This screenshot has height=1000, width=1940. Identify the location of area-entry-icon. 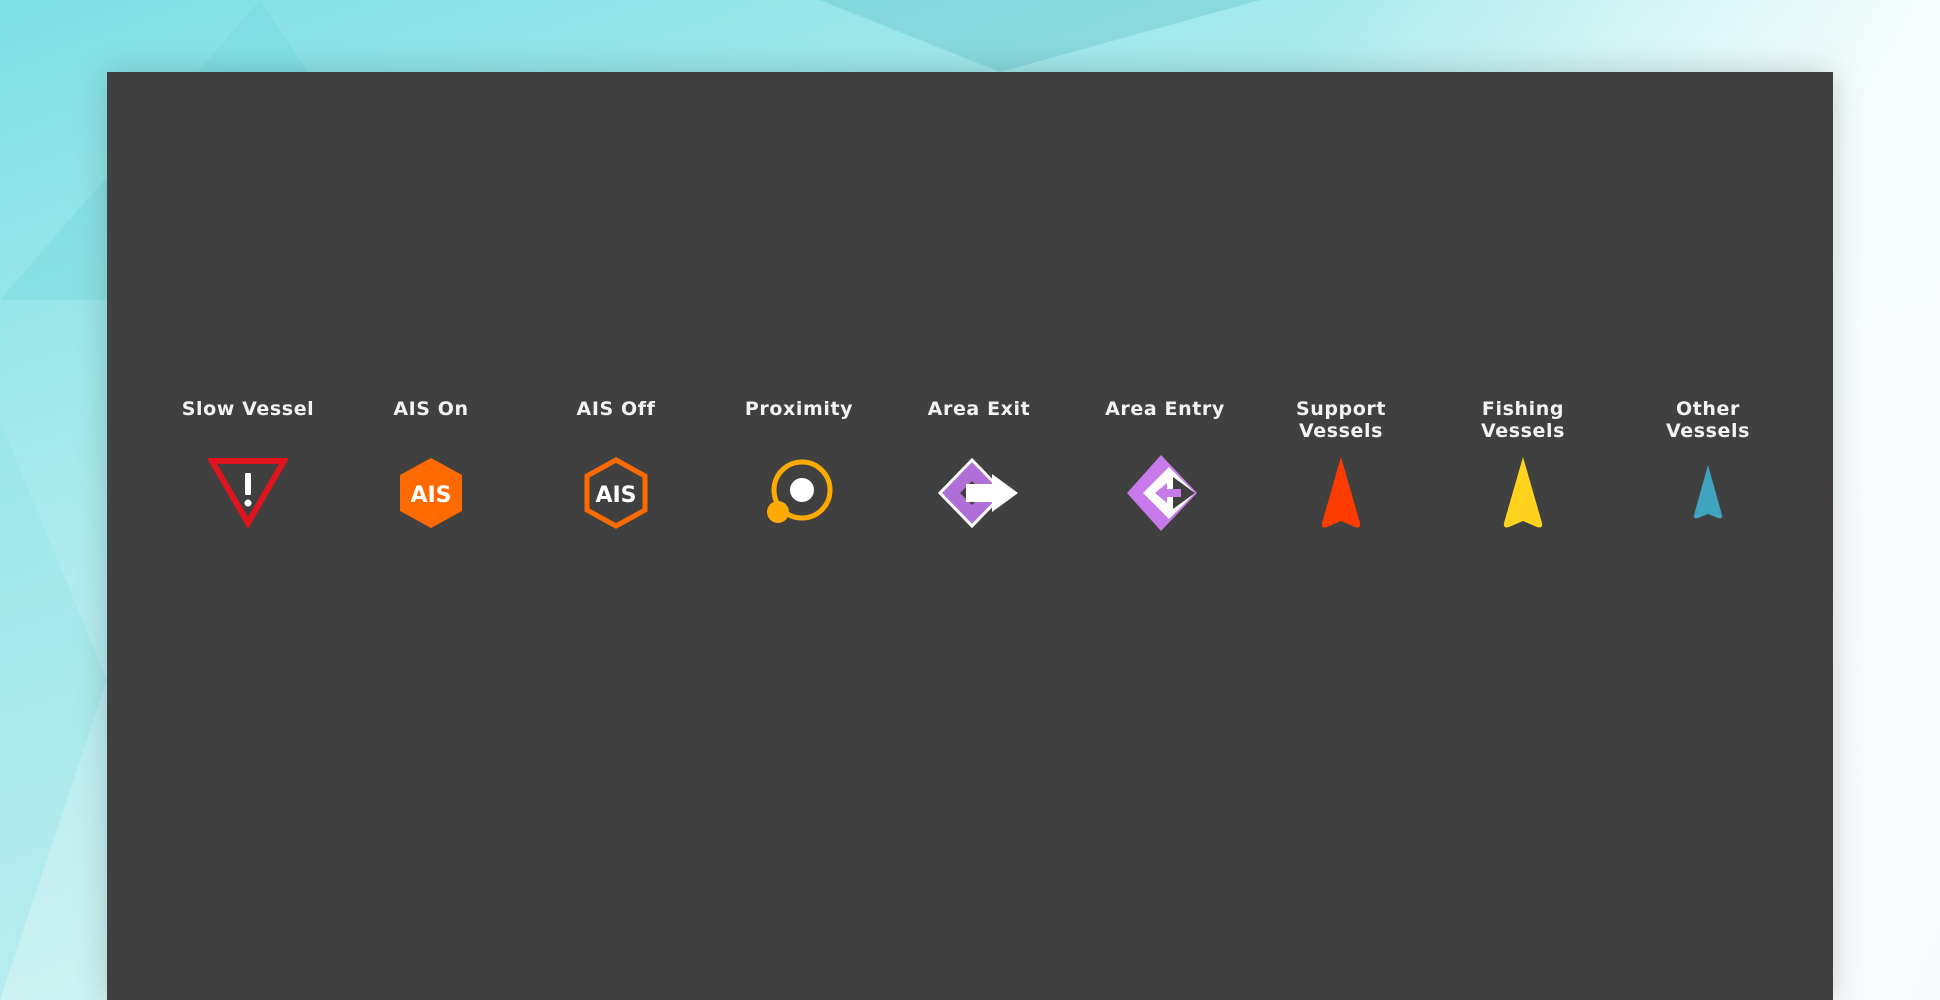
(1165, 493).